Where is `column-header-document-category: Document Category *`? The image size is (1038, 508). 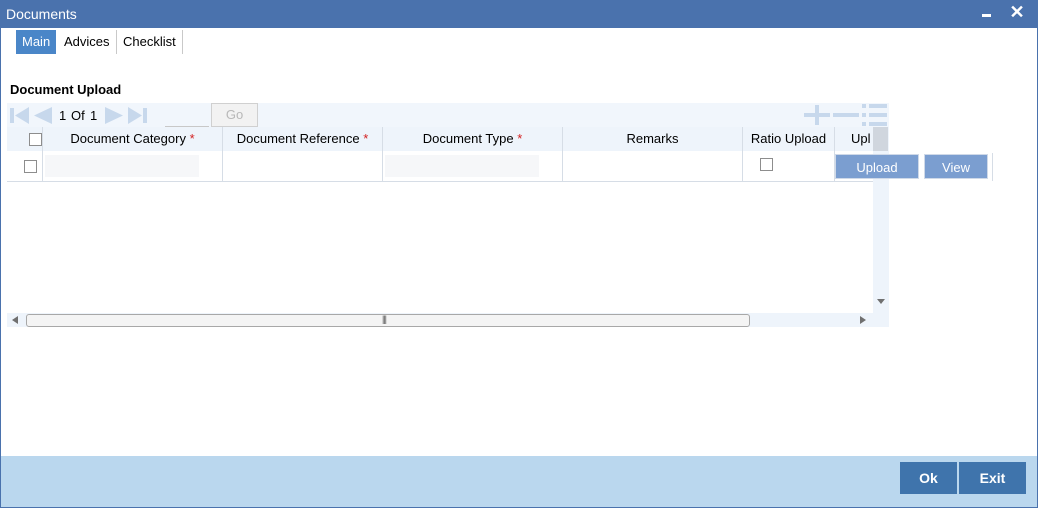
column-header-document-category: Document Category * is located at coordinates (133, 139).